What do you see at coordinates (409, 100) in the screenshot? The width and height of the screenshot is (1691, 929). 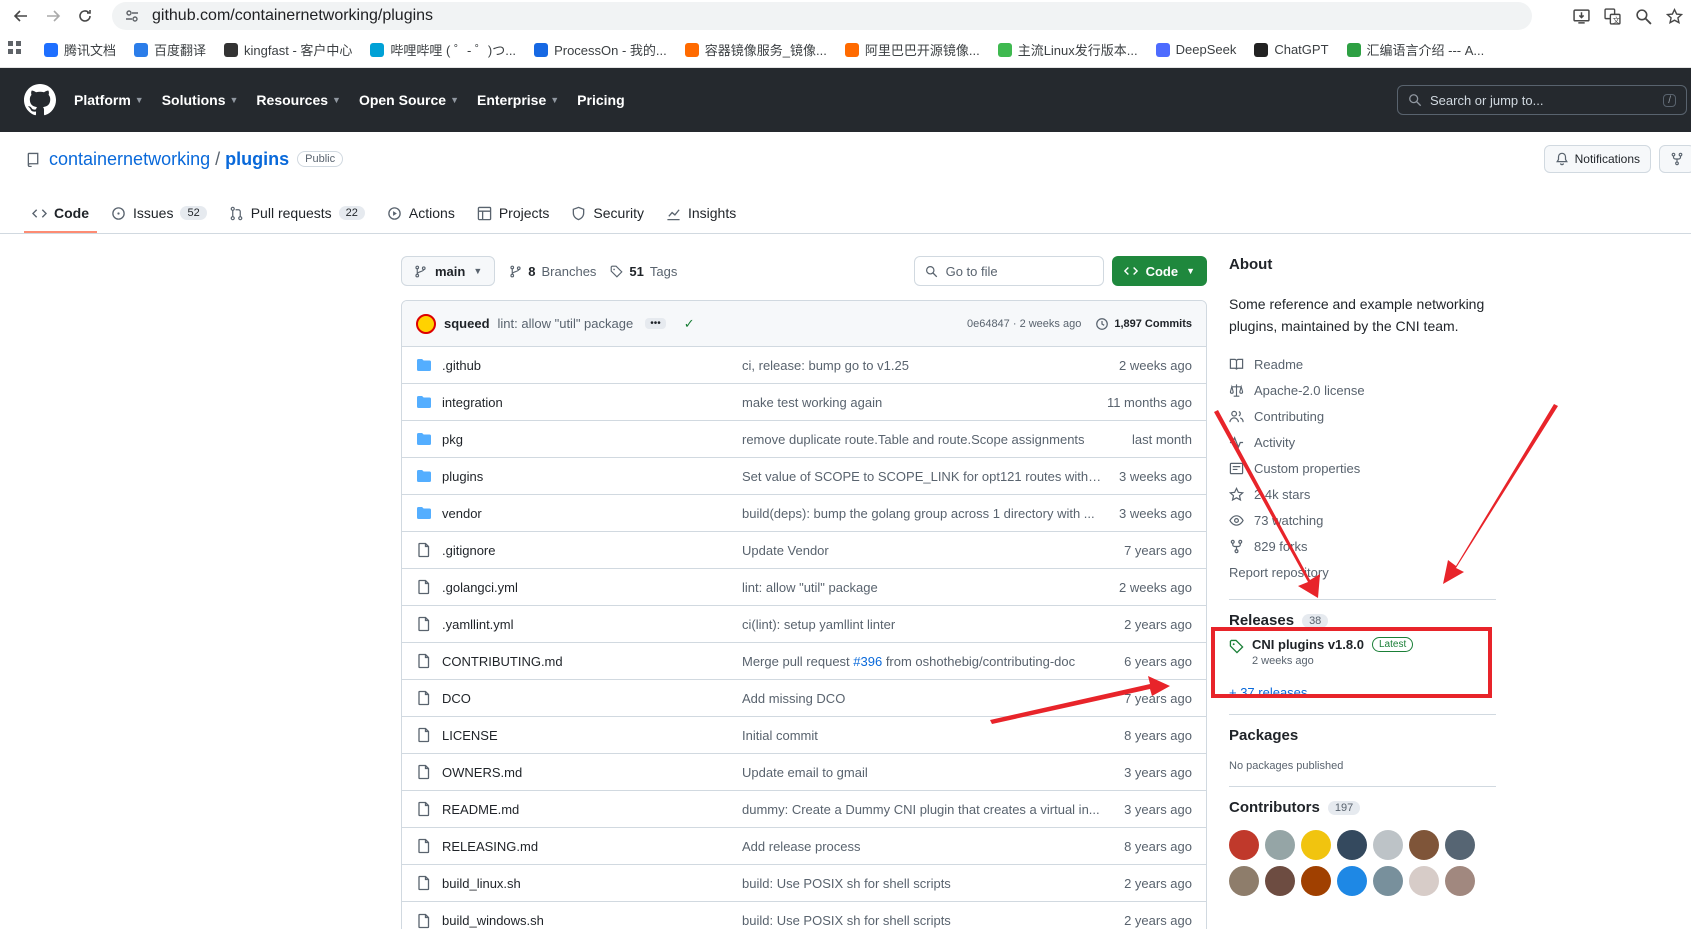 I see `nav-item-open-source: Open Source ▼` at bounding box center [409, 100].